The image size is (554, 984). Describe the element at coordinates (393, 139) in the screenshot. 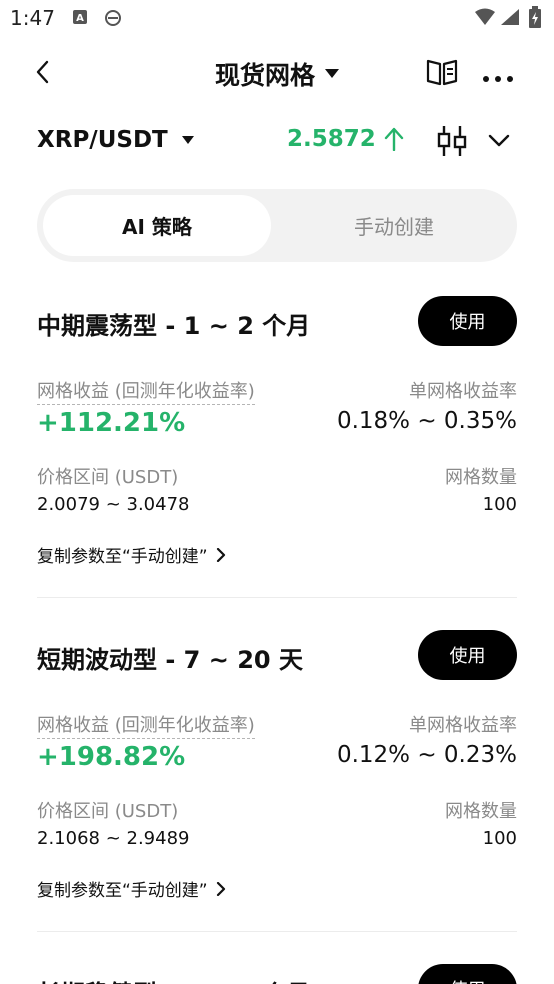

I see `arrow-up-icon` at that location.